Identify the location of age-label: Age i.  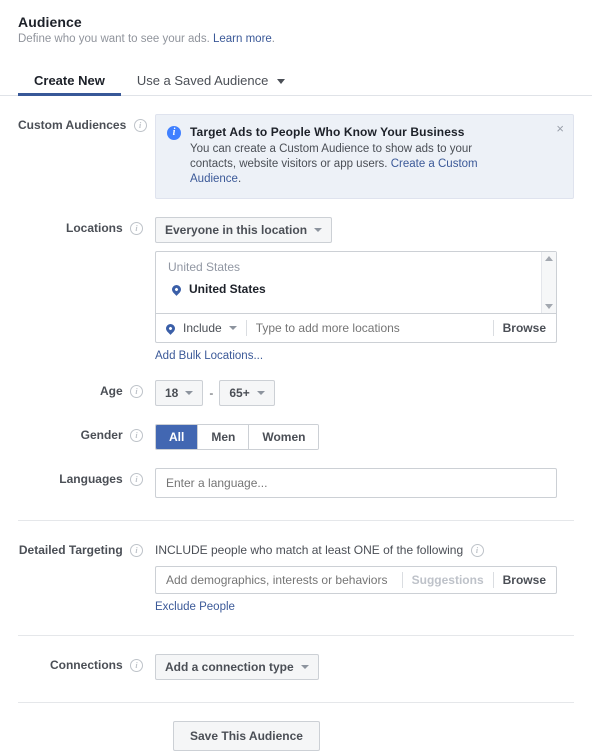
(86, 389).